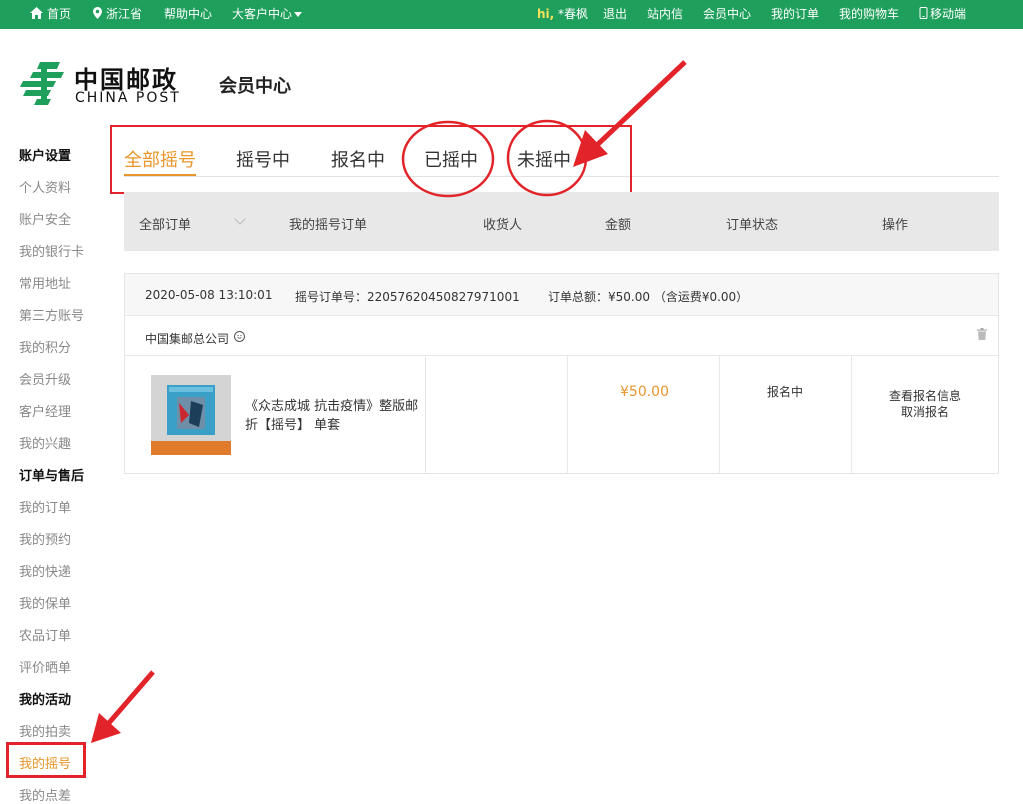  Describe the element at coordinates (59, 14) in the screenshot. I see `home-label: 首页` at that location.